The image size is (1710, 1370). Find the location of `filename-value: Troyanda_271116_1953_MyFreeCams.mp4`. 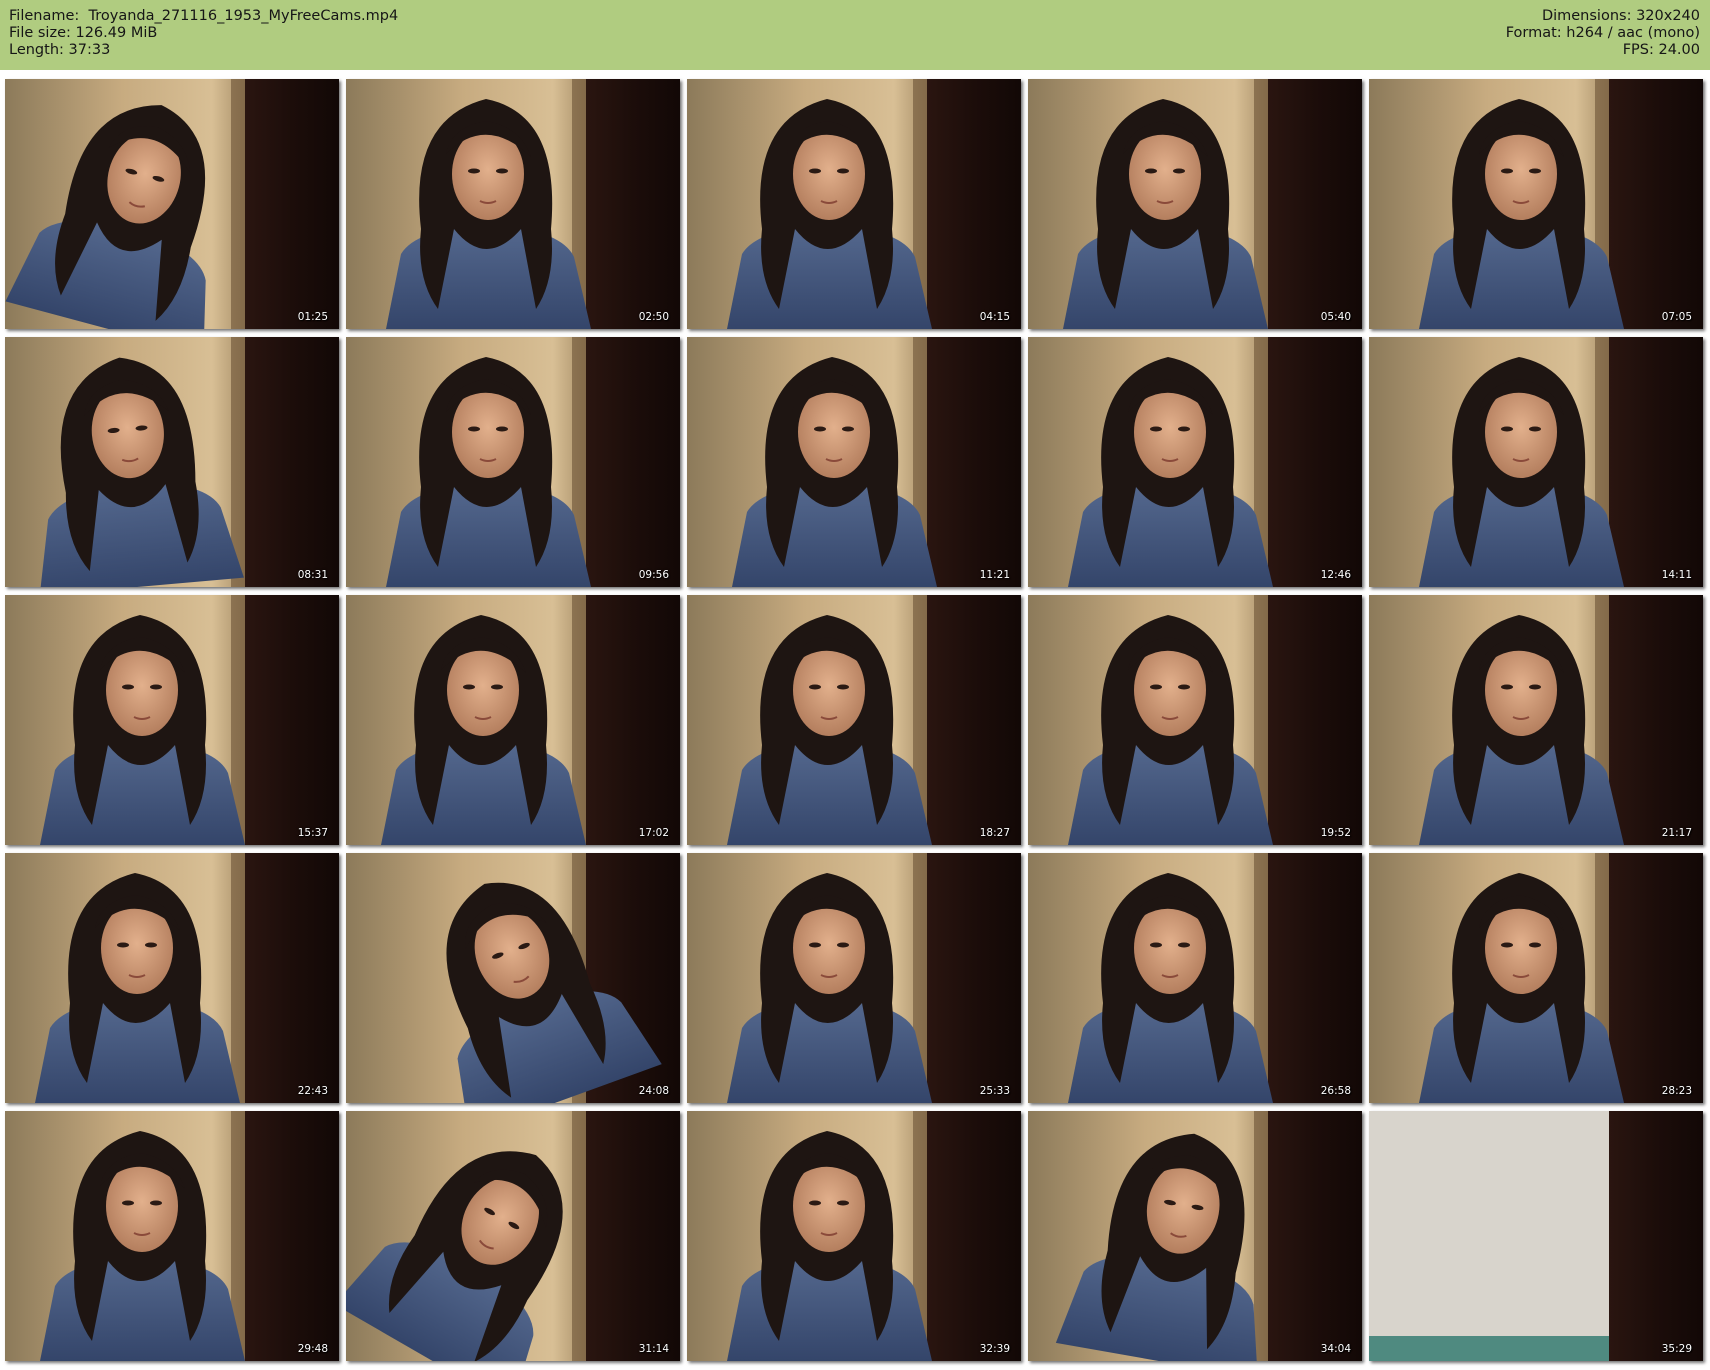

filename-value: Troyanda_271116_1953_MyFreeCams.mp4 is located at coordinates (243, 16).